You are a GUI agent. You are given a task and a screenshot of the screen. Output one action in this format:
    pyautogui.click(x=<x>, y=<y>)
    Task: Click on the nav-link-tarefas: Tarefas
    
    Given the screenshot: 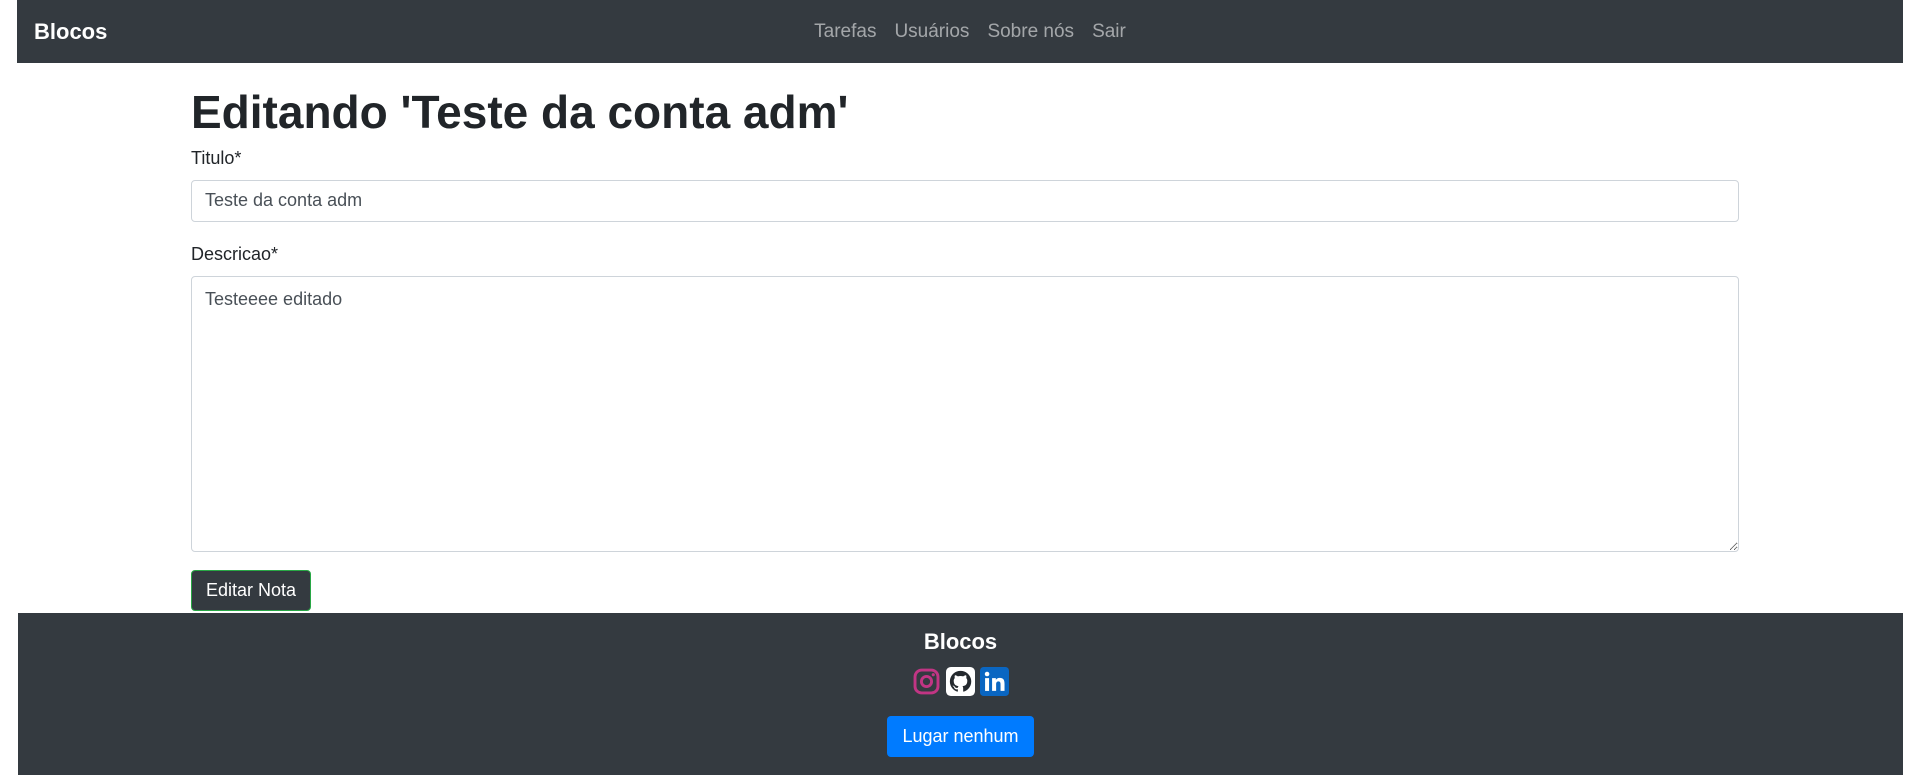 What is the action you would take?
    pyautogui.click(x=845, y=32)
    